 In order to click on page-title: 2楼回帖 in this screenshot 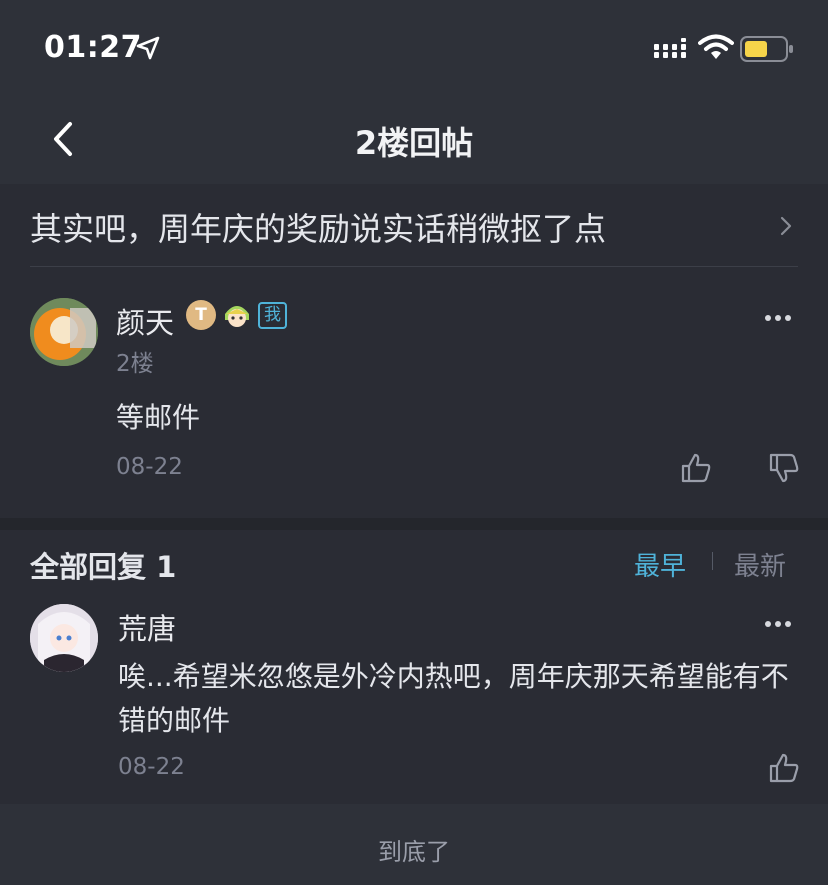, I will do `click(414, 143)`.